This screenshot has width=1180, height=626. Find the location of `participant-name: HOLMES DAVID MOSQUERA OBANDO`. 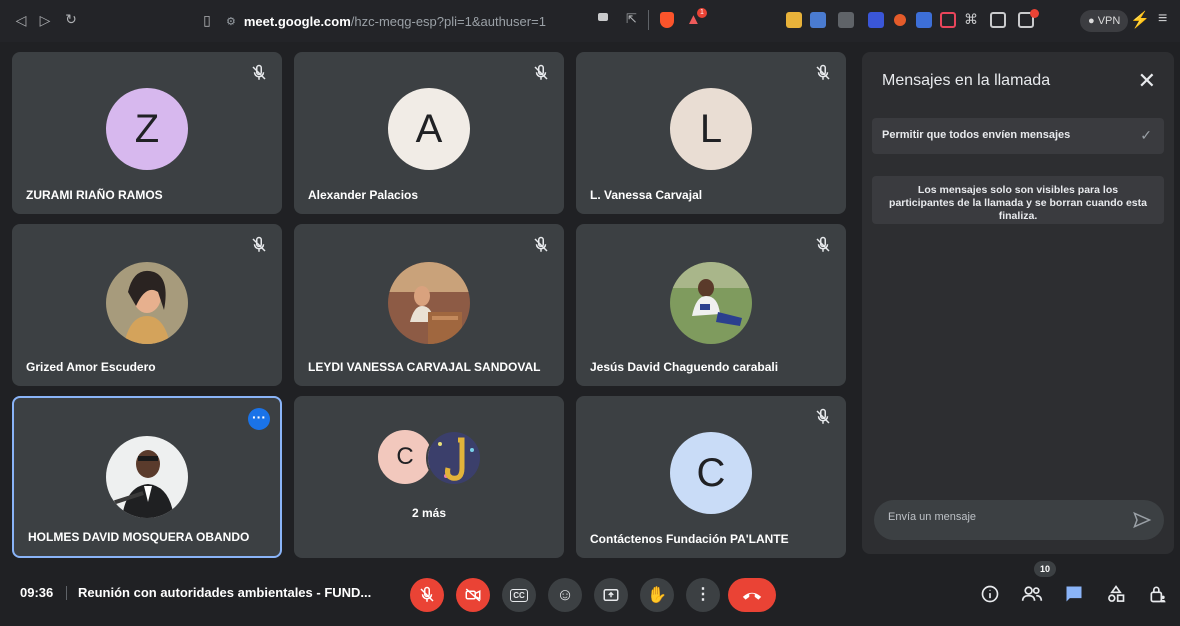

participant-name: HOLMES DAVID MOSQUERA OBANDO is located at coordinates (139, 537).